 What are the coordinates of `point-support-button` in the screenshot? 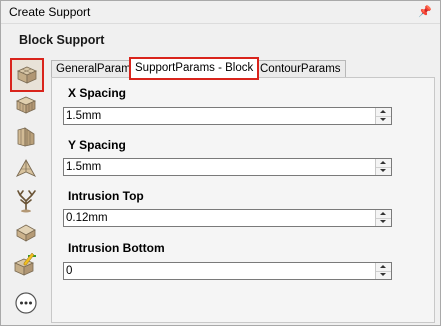 It's located at (26, 169).